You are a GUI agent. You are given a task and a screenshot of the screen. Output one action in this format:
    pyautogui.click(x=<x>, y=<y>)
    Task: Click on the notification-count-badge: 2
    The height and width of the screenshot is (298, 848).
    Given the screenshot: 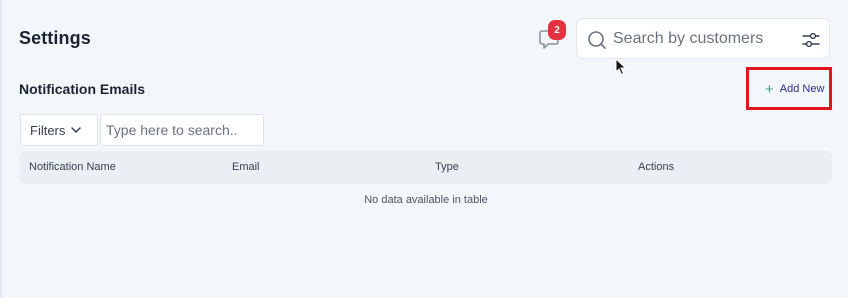 What is the action you would take?
    pyautogui.click(x=557, y=30)
    